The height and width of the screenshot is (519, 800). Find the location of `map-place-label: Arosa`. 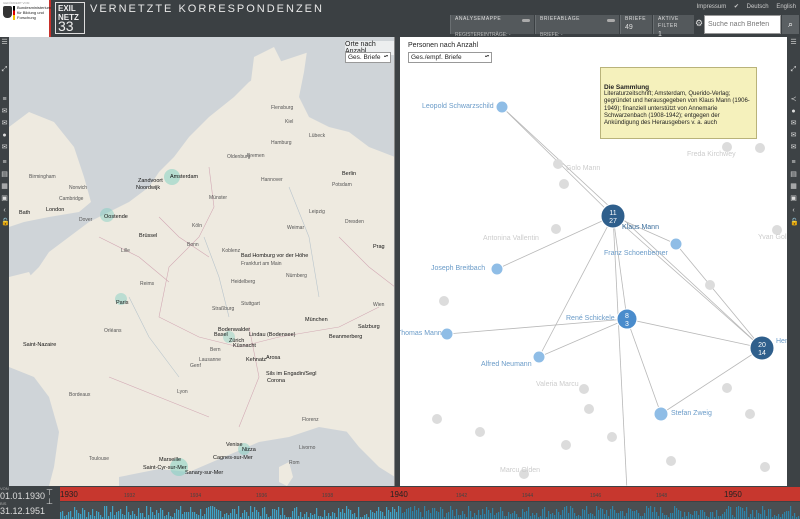

map-place-label: Arosa is located at coordinates (273, 358).